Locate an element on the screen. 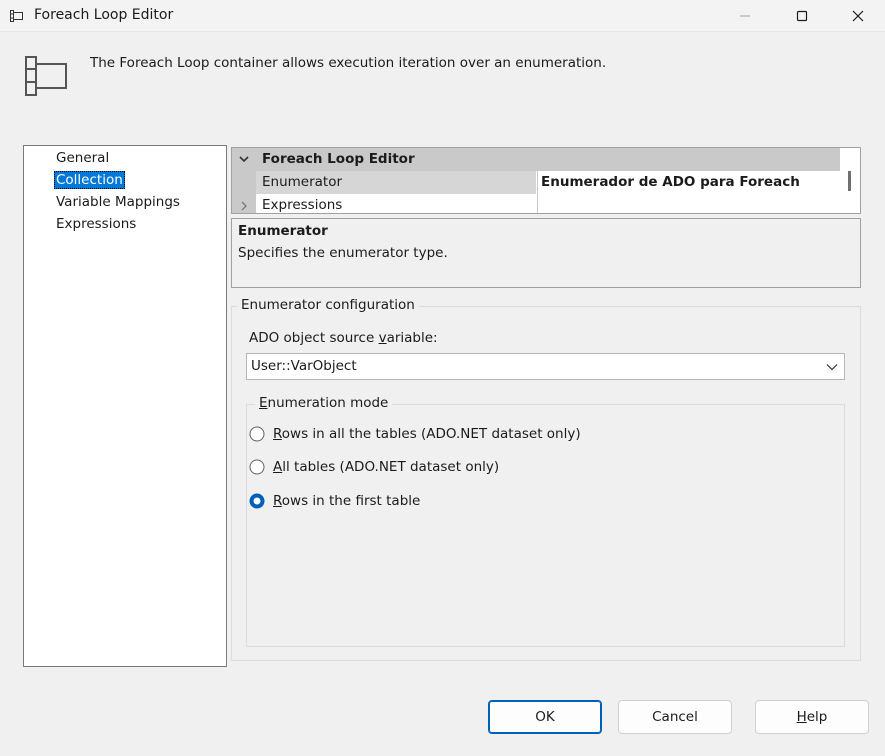 This screenshot has width=885, height=756. minimize-icon is located at coordinates (745, 16).